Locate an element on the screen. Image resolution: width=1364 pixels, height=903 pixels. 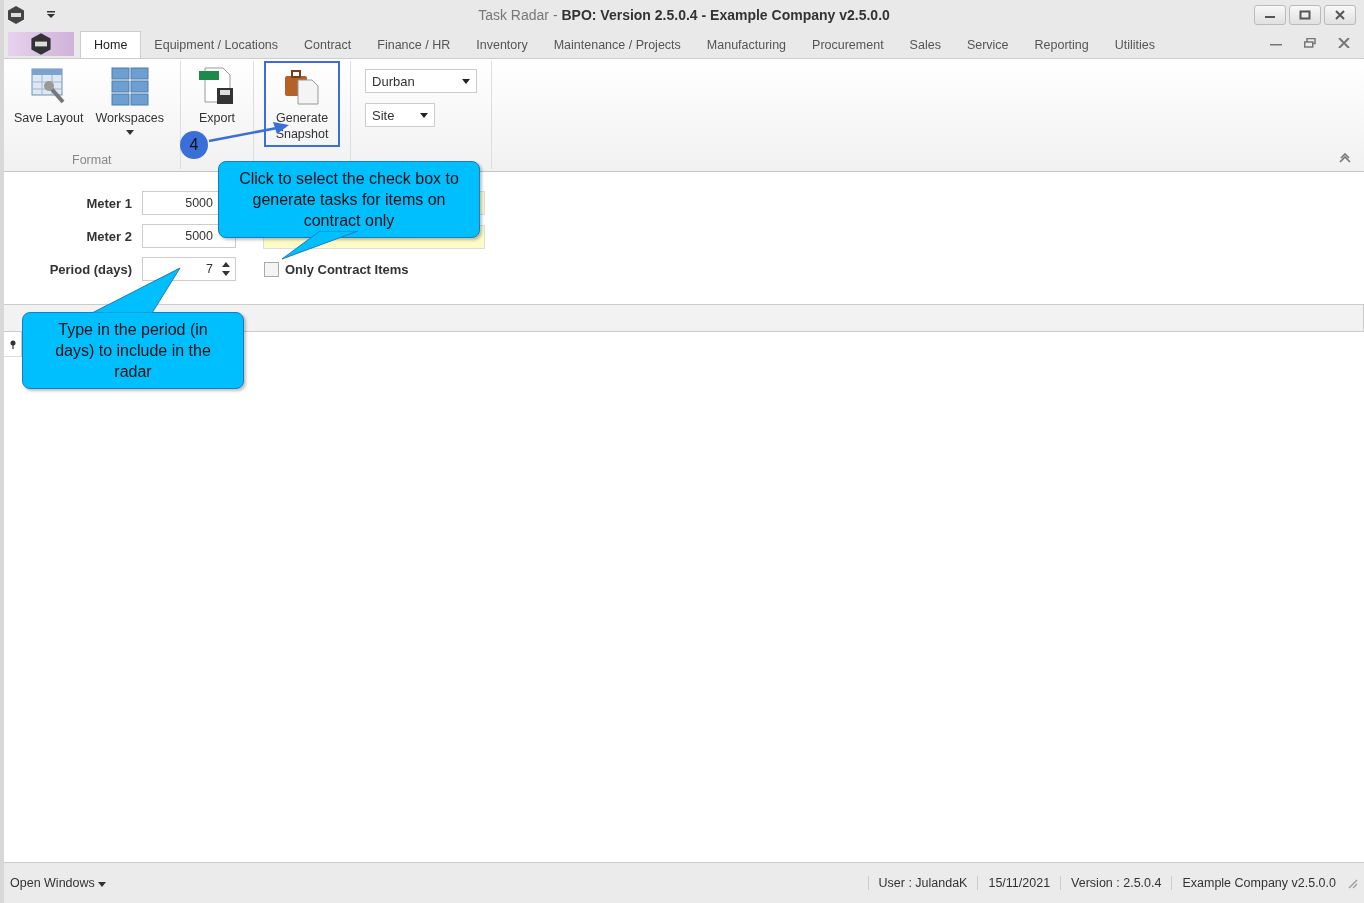
field-label: Period (days) is located at coordinates (90, 269).